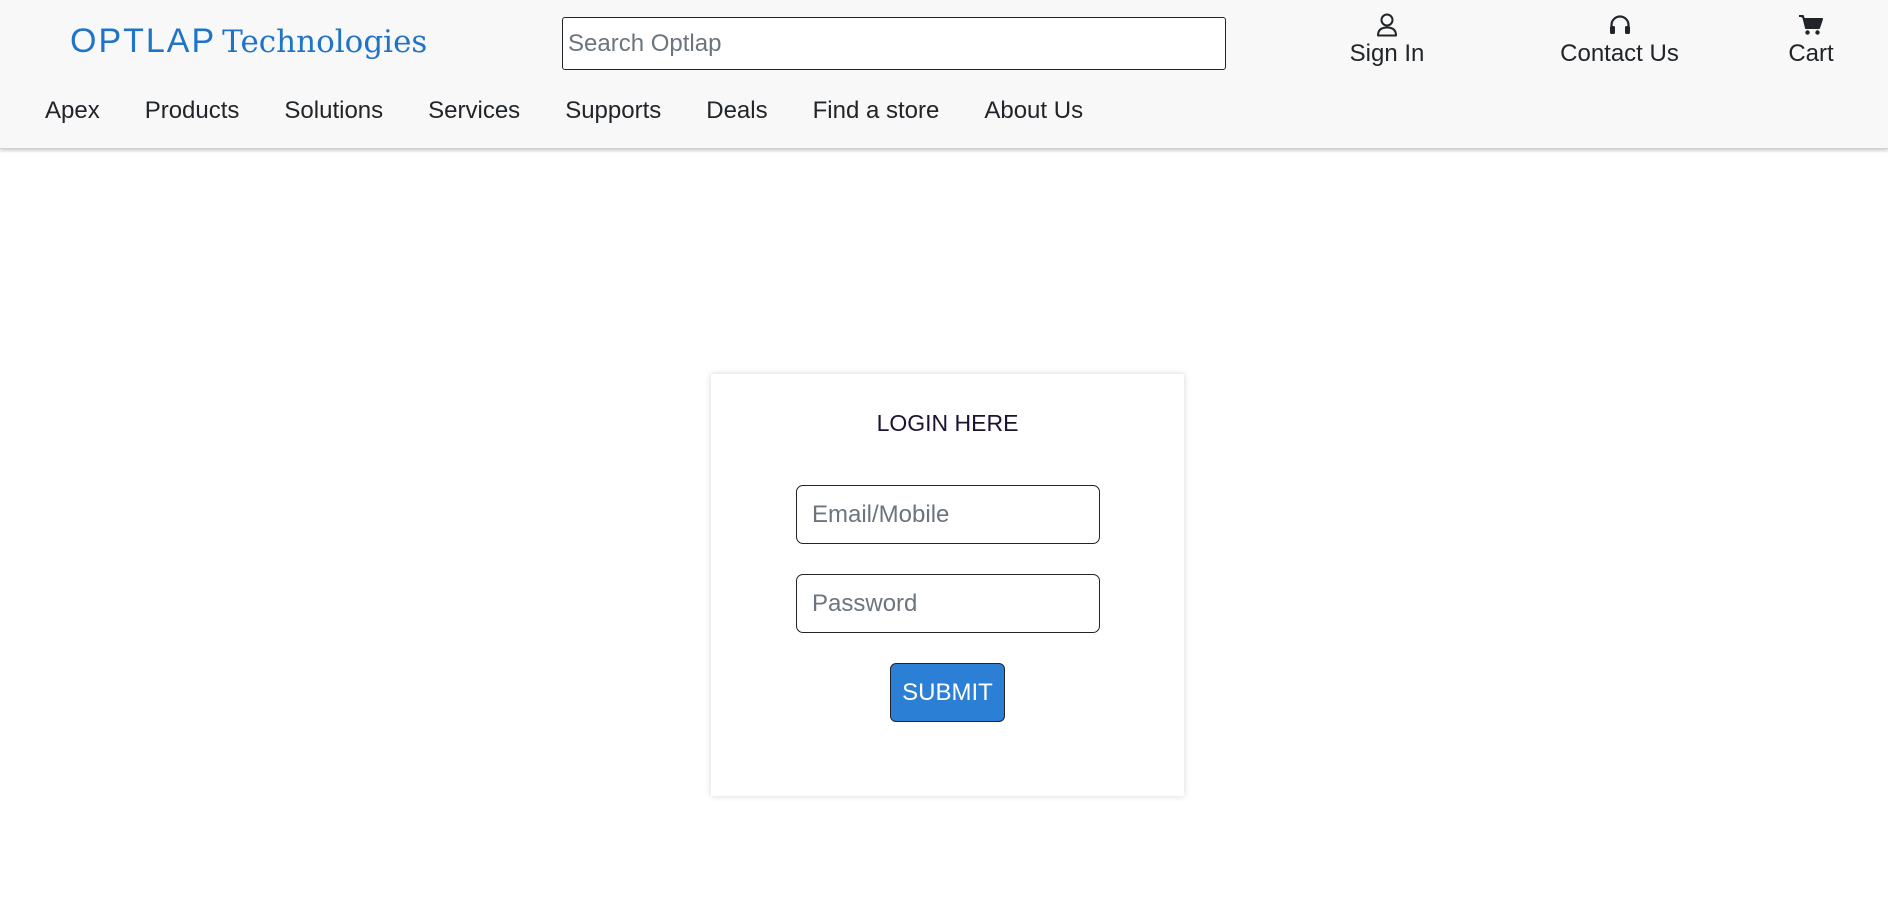  I want to click on nav-item-find-a-store: Find a store, so click(876, 111).